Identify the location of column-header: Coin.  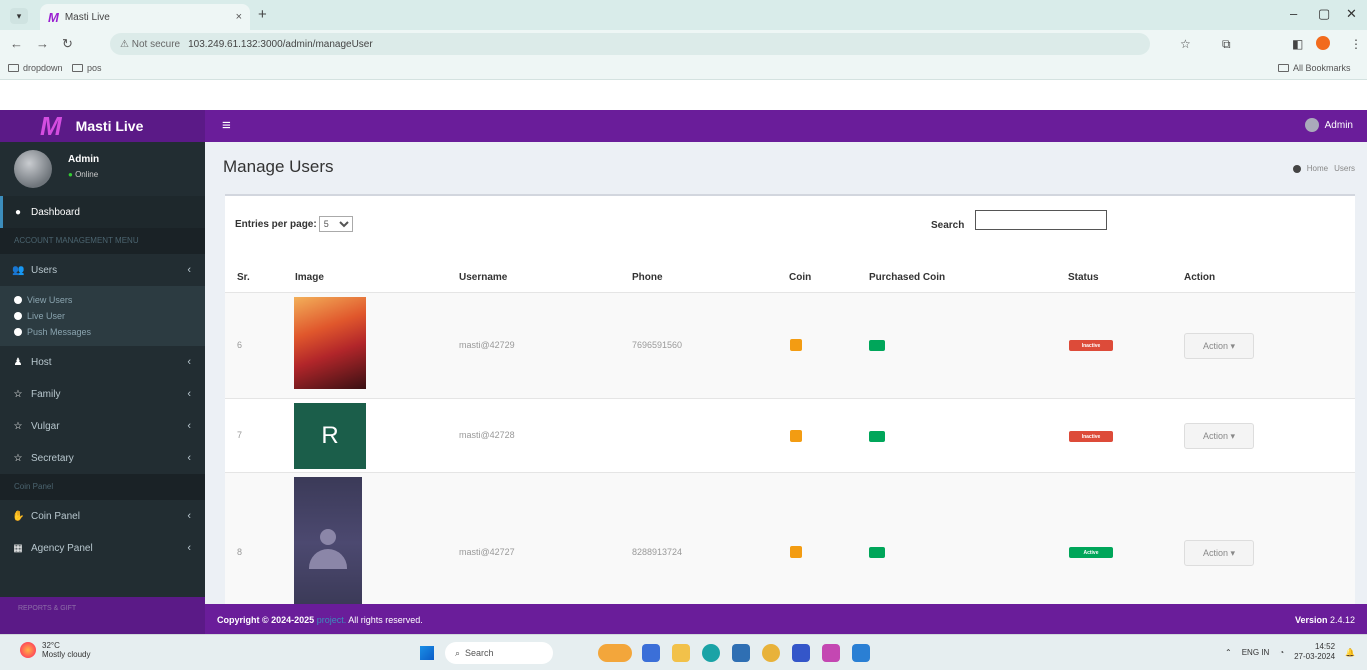
(800, 277).